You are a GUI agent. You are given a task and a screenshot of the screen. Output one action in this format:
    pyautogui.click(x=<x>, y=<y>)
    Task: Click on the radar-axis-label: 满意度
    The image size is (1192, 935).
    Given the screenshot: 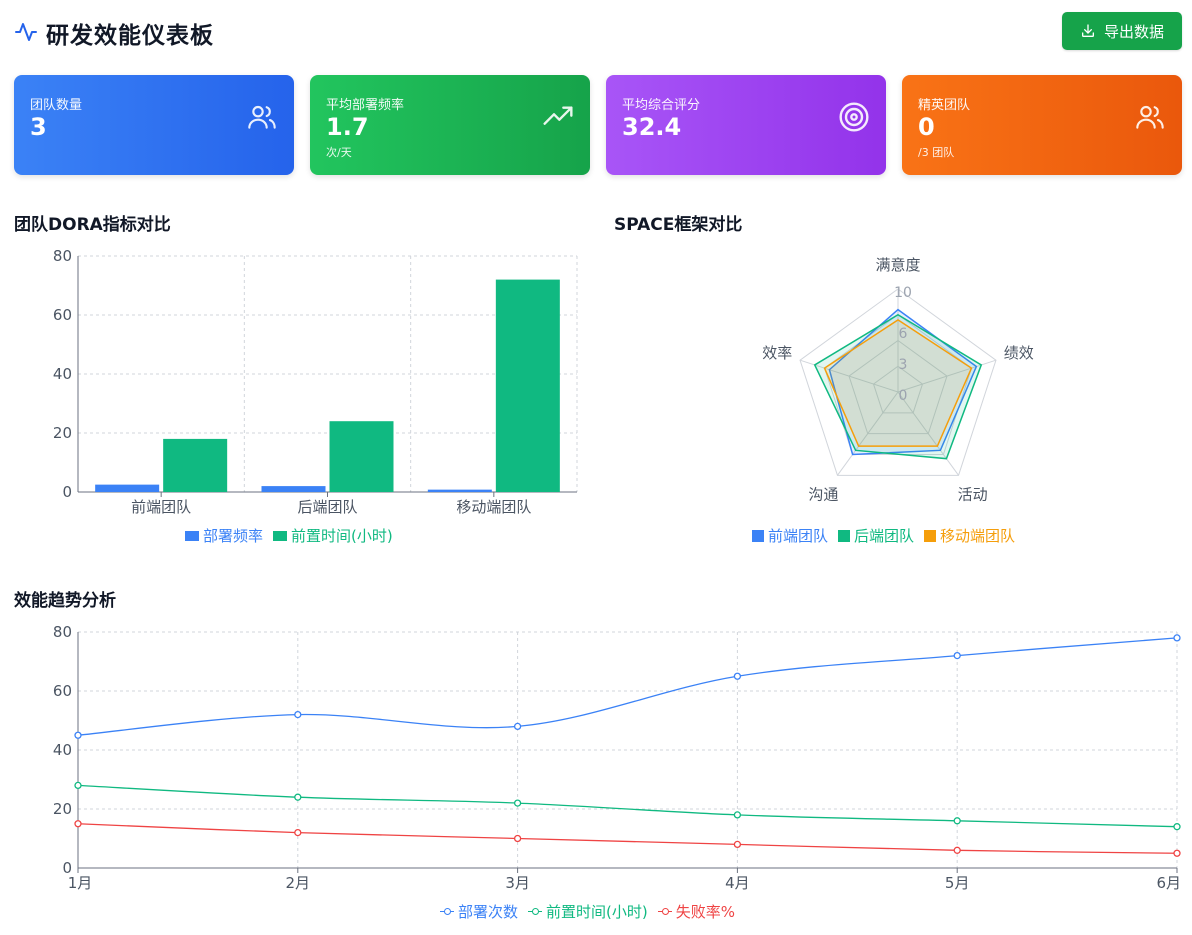 What is the action you would take?
    pyautogui.click(x=897, y=265)
    